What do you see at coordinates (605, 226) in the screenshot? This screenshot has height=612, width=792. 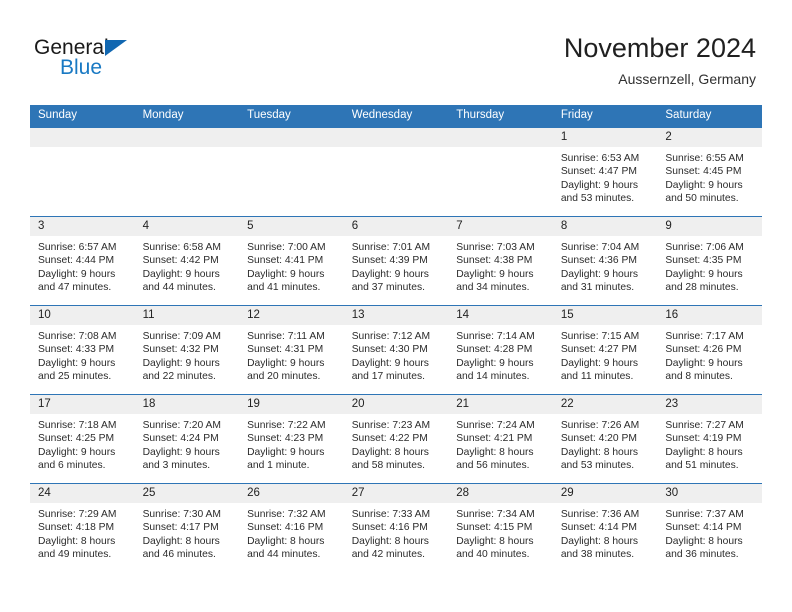 I see `day-number: 8` at bounding box center [605, 226].